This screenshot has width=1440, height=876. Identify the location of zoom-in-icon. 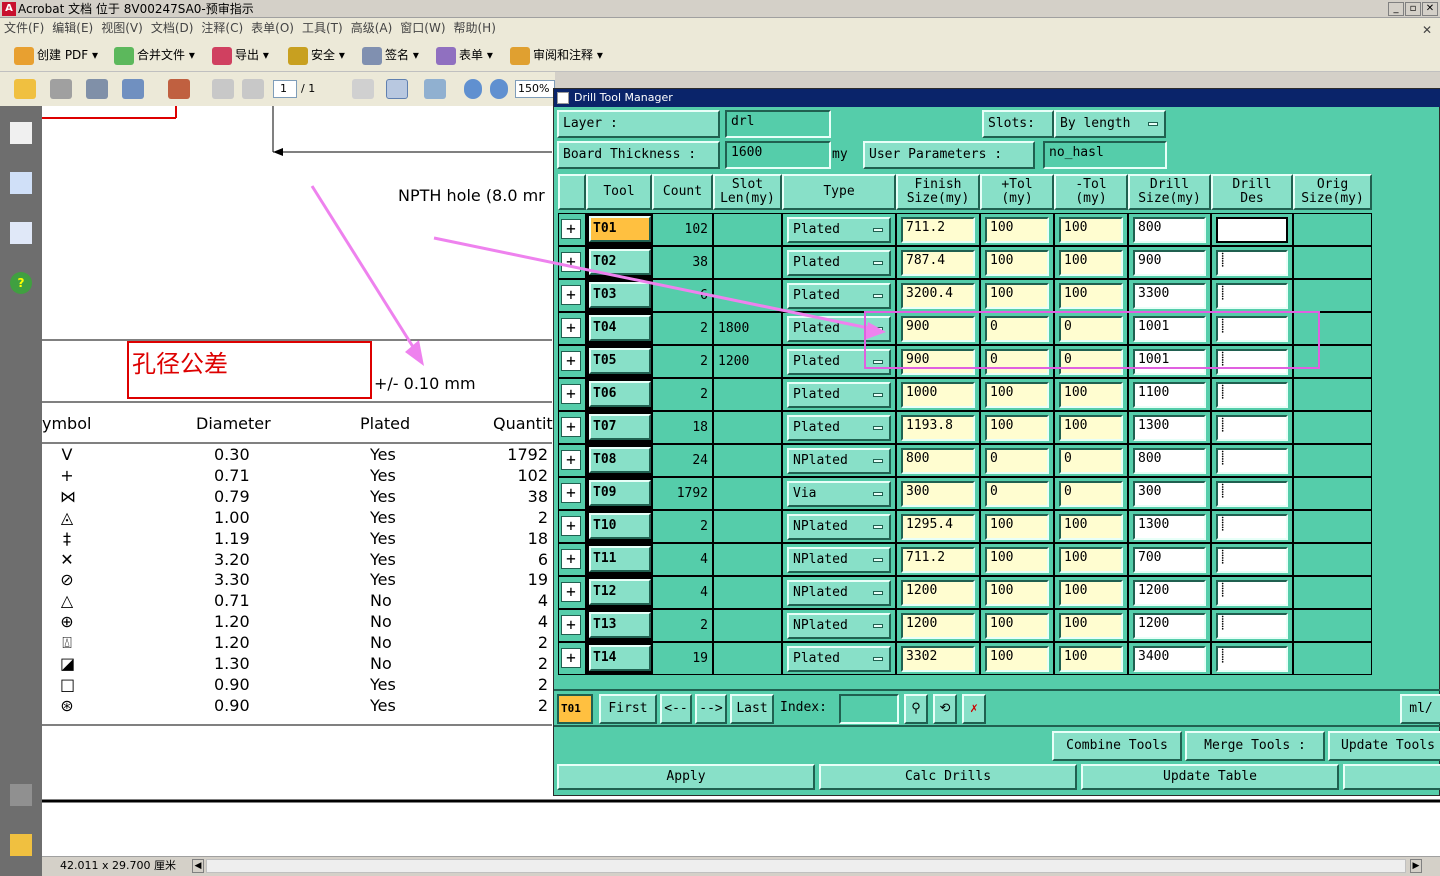
(499, 89).